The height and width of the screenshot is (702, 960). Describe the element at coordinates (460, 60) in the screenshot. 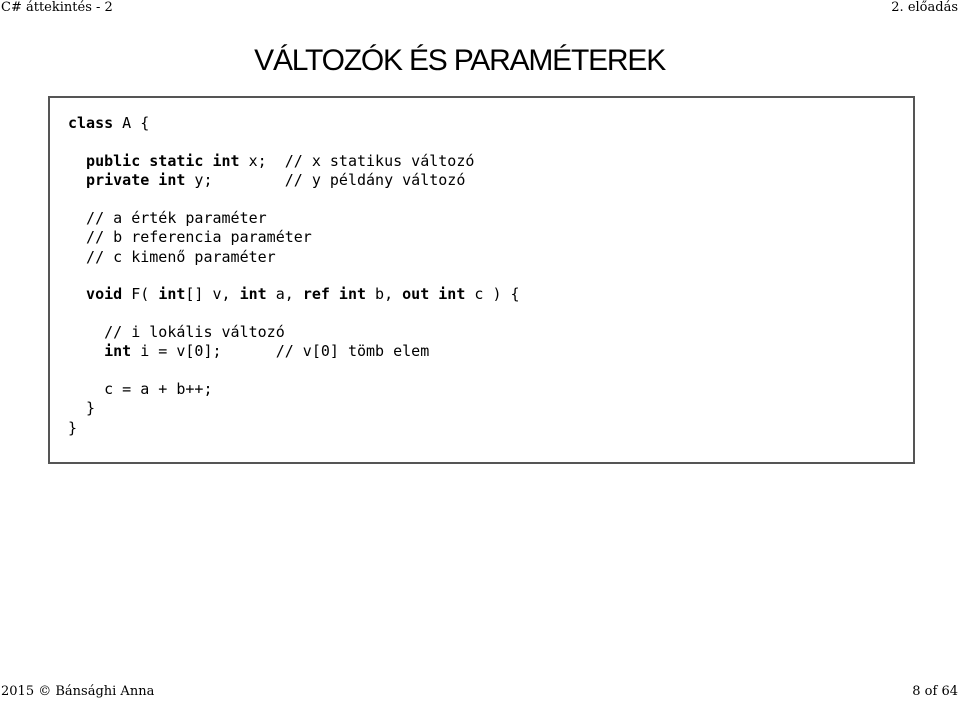

I see `slide-title: VÁLTOZÓK ÉS PARAMÉTEREK` at that location.